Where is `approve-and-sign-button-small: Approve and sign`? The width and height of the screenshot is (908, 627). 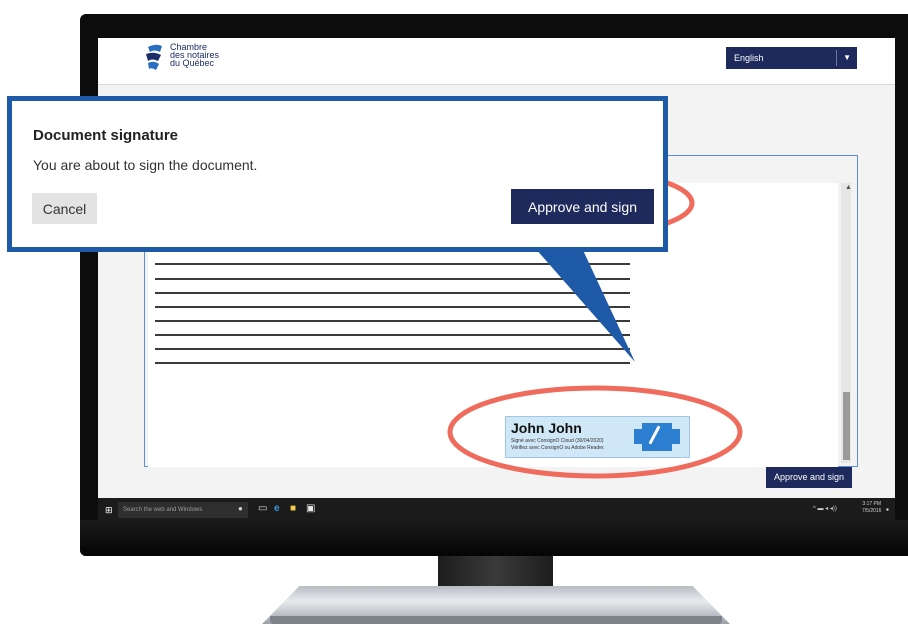
approve-and-sign-button-small: Approve and sign is located at coordinates (809, 477).